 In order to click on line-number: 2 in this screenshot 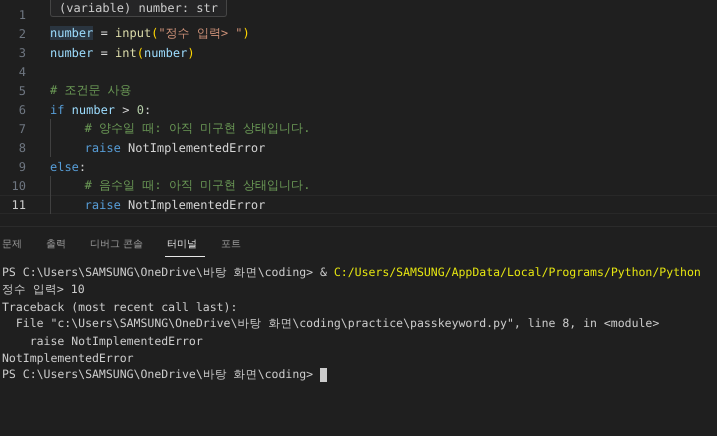, I will do `click(22, 33)`.